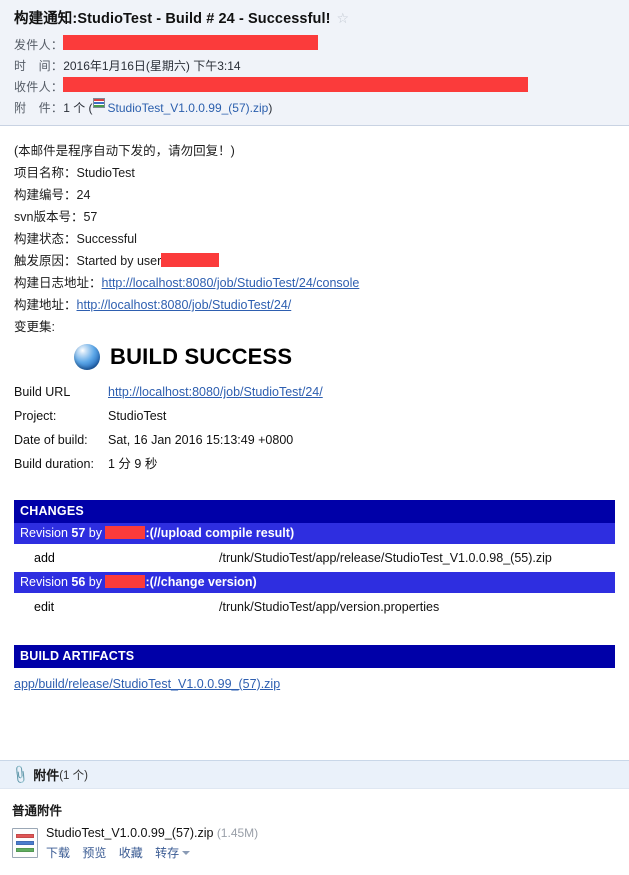 Image resolution: width=629 pixels, height=875 pixels. Describe the element at coordinates (201, 440) in the screenshot. I see `summary-value: Sat, 16 Jan 2016 15:13:49 +0800` at that location.